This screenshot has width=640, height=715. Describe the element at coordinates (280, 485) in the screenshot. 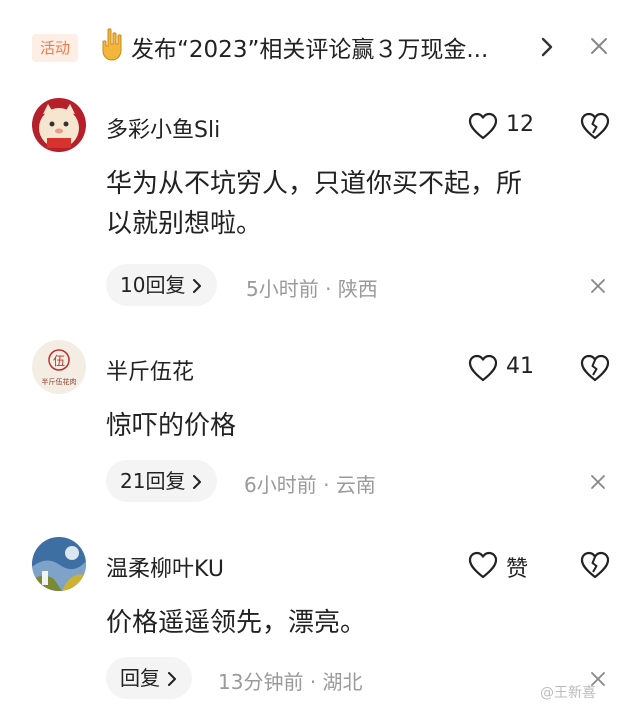

I see `comment-time: 6小时前` at that location.